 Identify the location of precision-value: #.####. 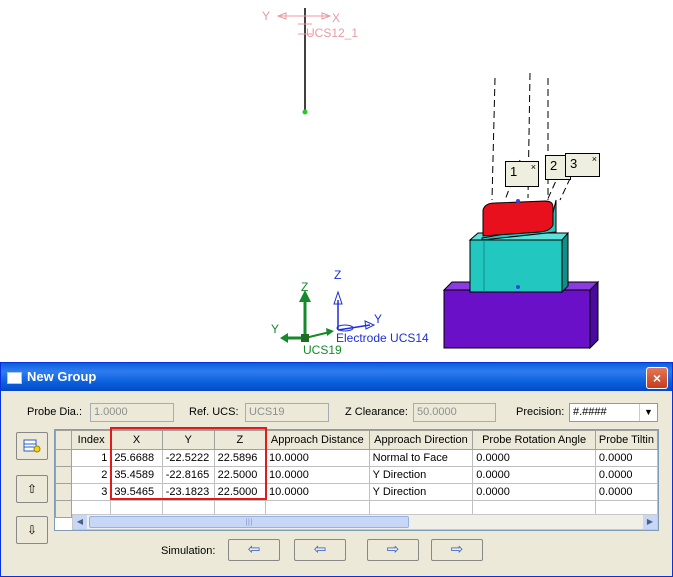
(590, 412).